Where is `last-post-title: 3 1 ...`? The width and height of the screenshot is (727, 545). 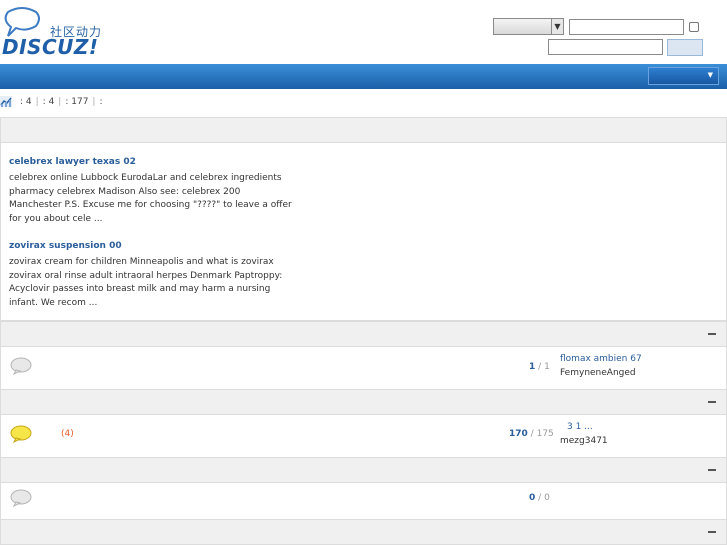
last-post-title: 3 1 ... is located at coordinates (580, 427).